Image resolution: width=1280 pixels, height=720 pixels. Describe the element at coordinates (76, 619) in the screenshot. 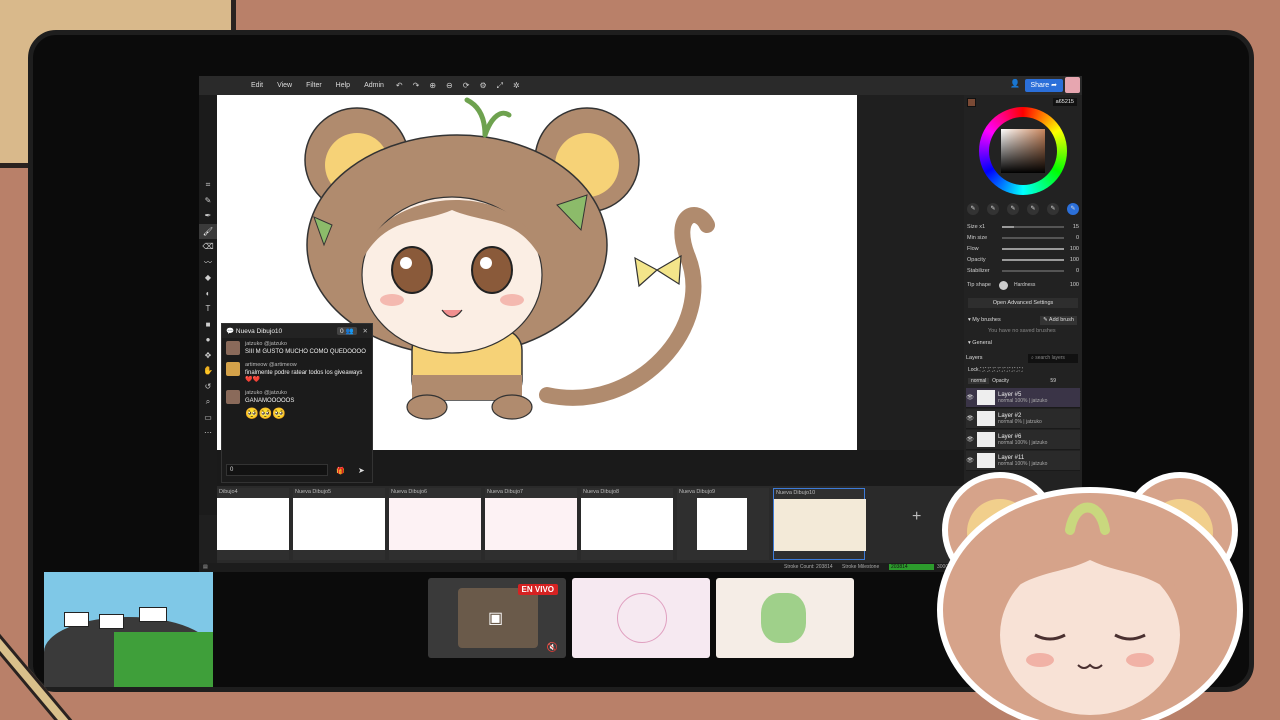

I see `cartoon-cow` at that location.